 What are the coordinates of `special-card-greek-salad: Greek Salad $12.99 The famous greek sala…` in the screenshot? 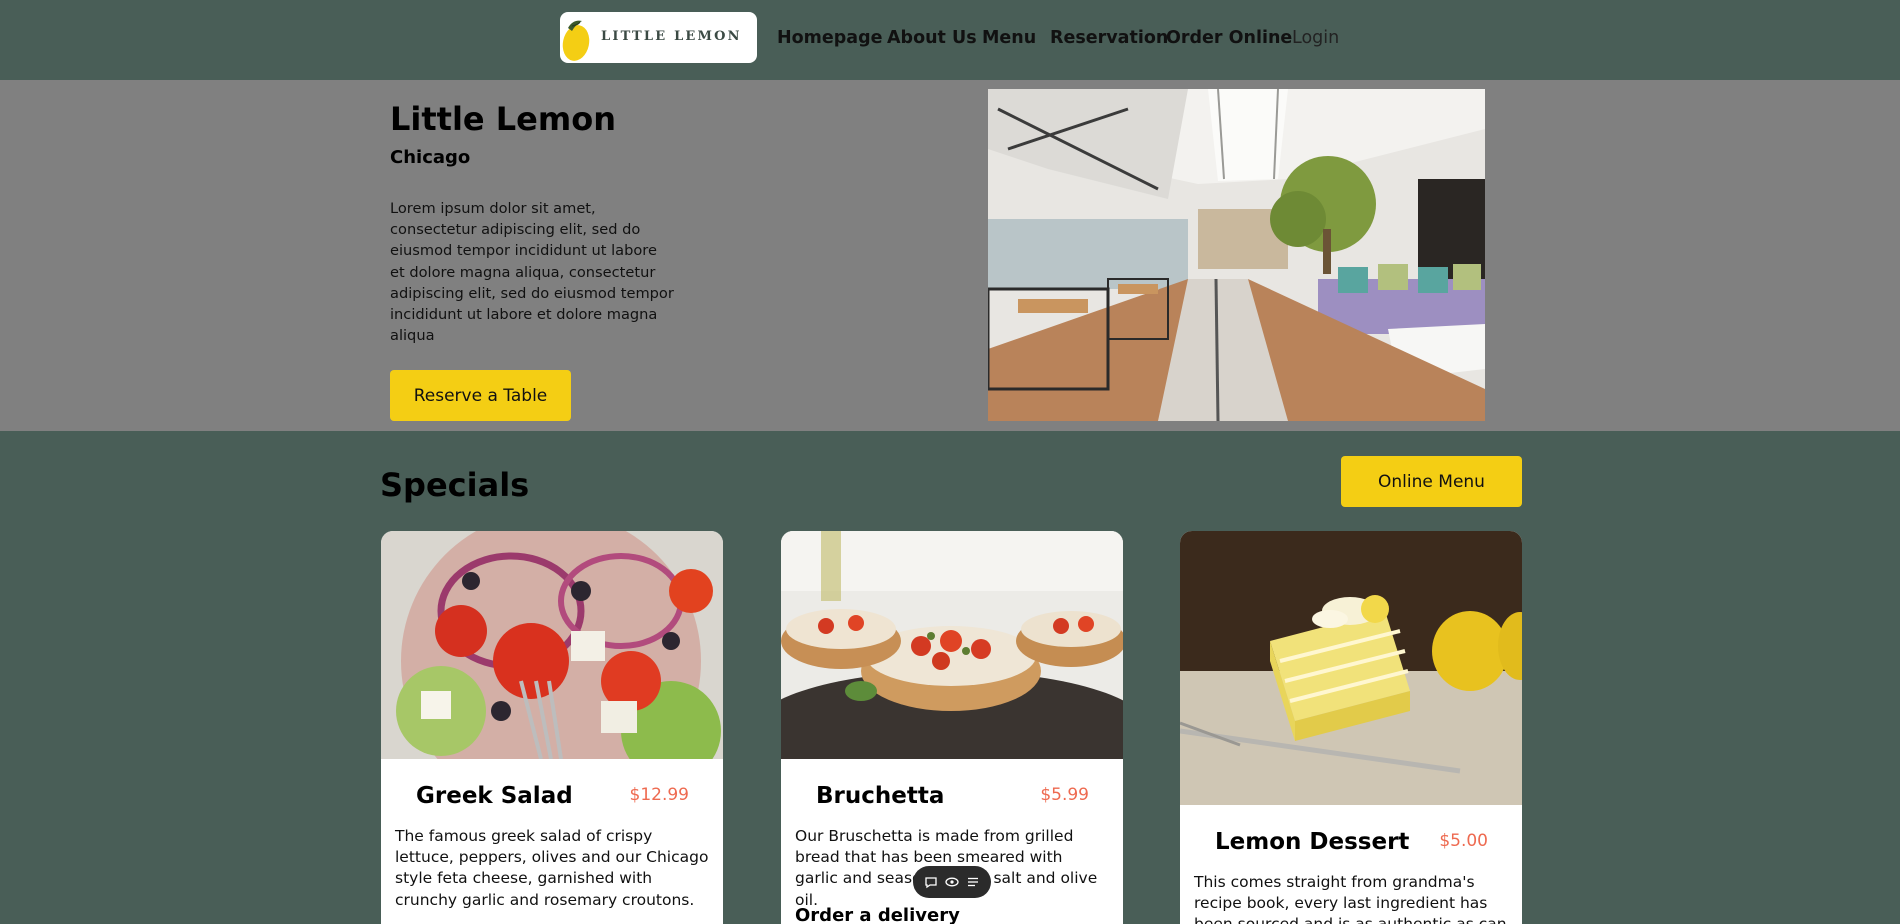 It's located at (552, 727).